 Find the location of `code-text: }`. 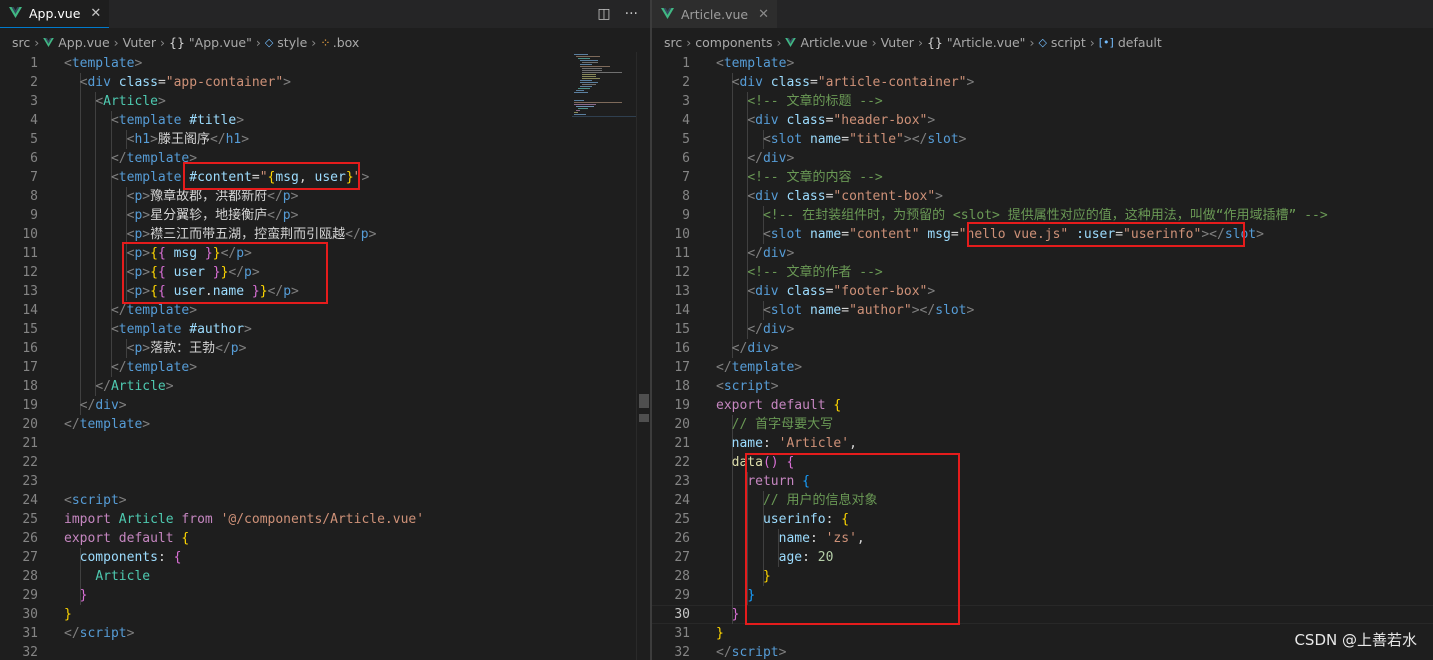

code-text: } is located at coordinates (720, 633).